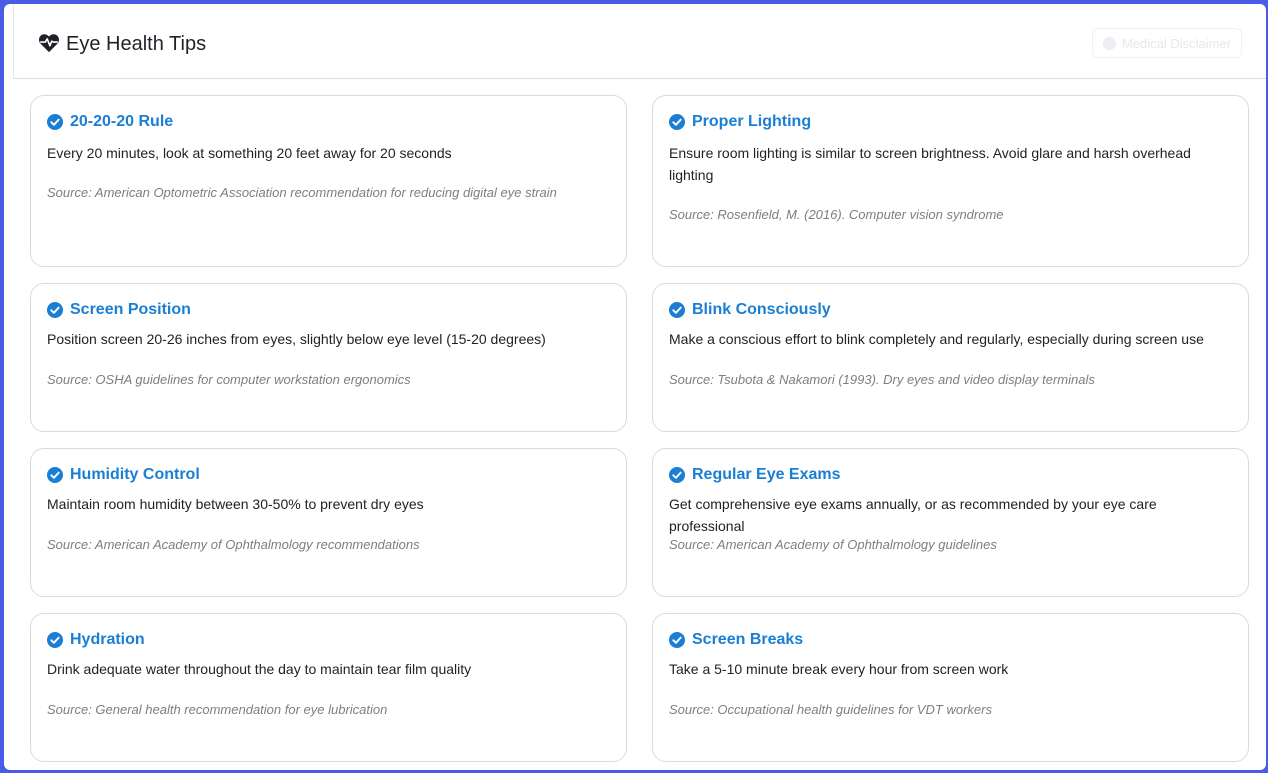  Describe the element at coordinates (639, 41) in the screenshot. I see `panel-header: Eye Health Tips Medical Disclaimer` at that location.